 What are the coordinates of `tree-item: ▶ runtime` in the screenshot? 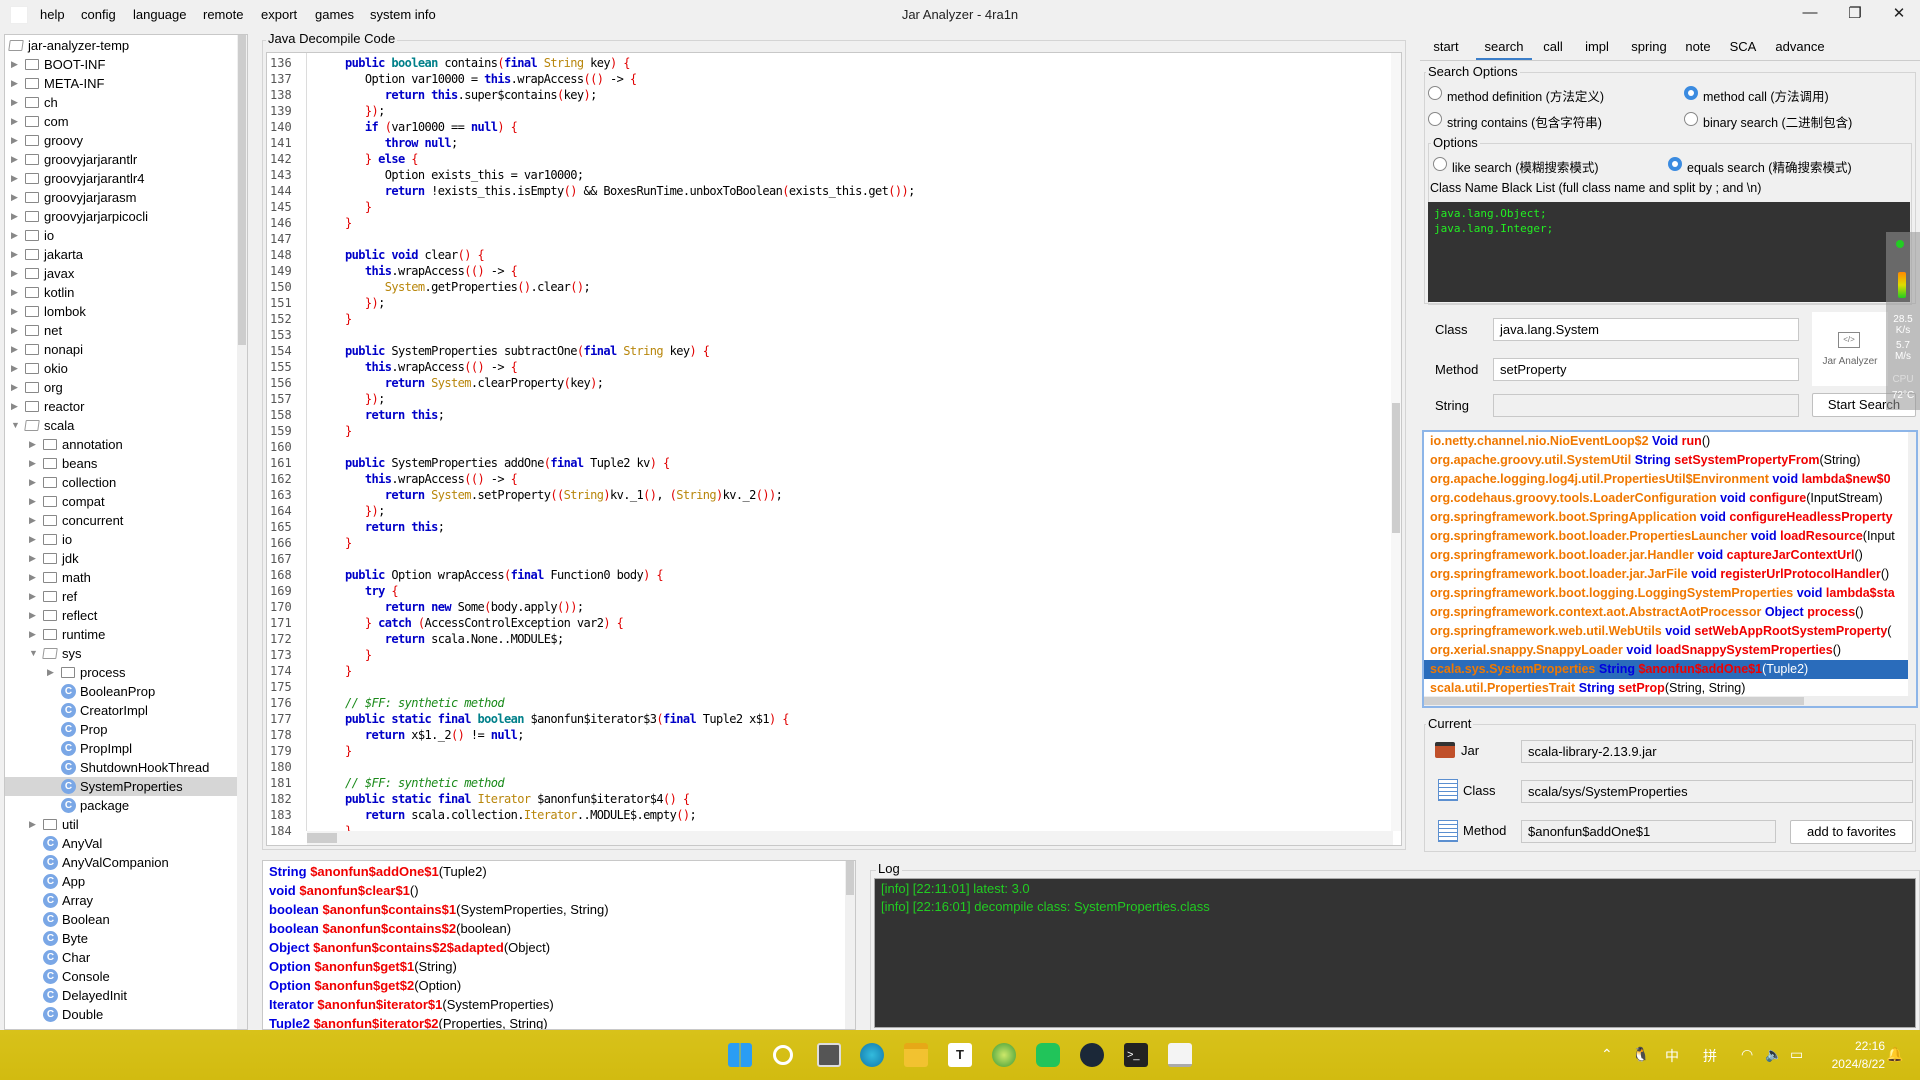 It's located at (121, 634).